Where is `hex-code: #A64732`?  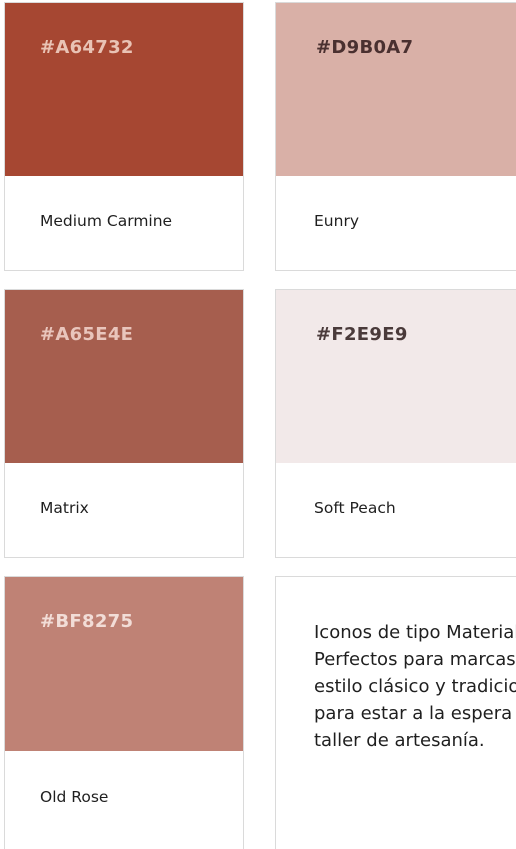
hex-code: #A64732 is located at coordinates (87, 47).